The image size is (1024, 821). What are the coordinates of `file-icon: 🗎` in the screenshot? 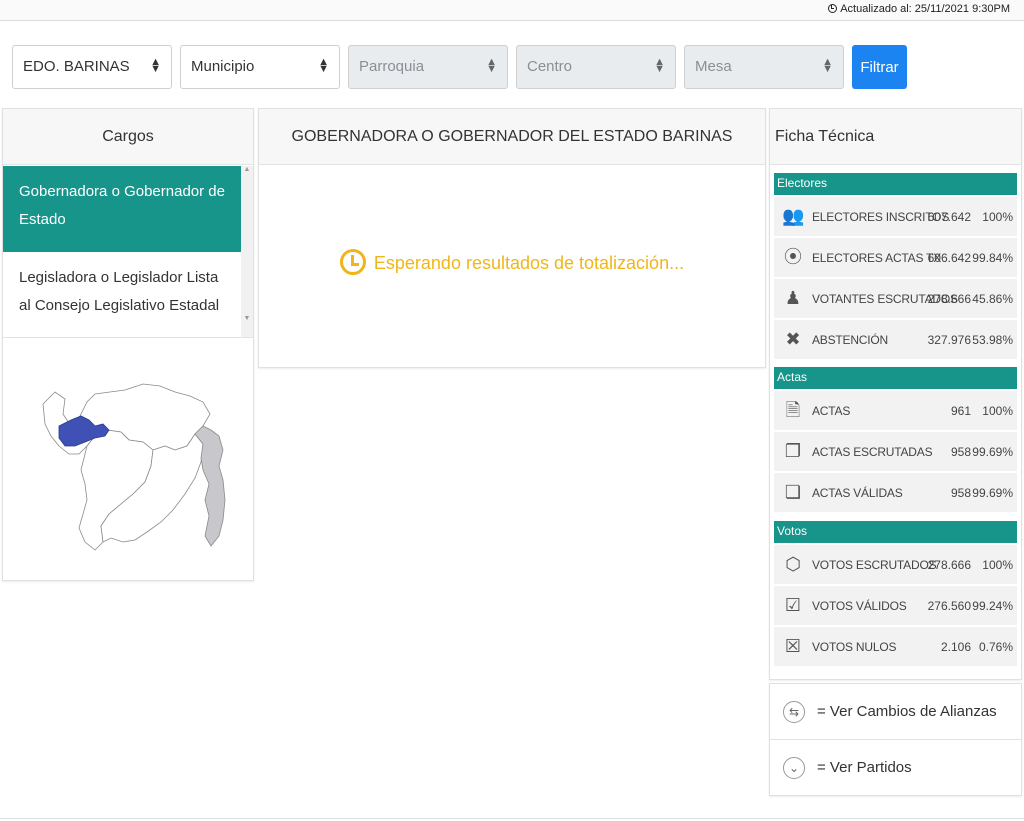 It's located at (793, 410).